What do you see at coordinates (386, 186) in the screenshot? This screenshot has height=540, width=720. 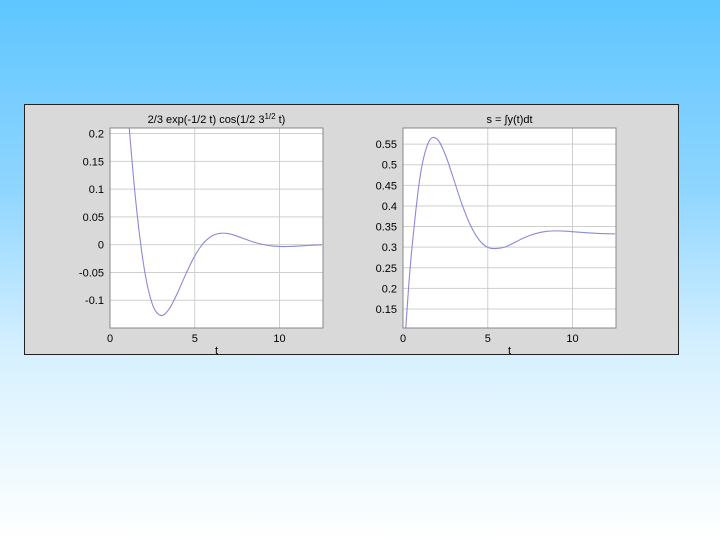 I see `y-tick-label: 0.45` at bounding box center [386, 186].